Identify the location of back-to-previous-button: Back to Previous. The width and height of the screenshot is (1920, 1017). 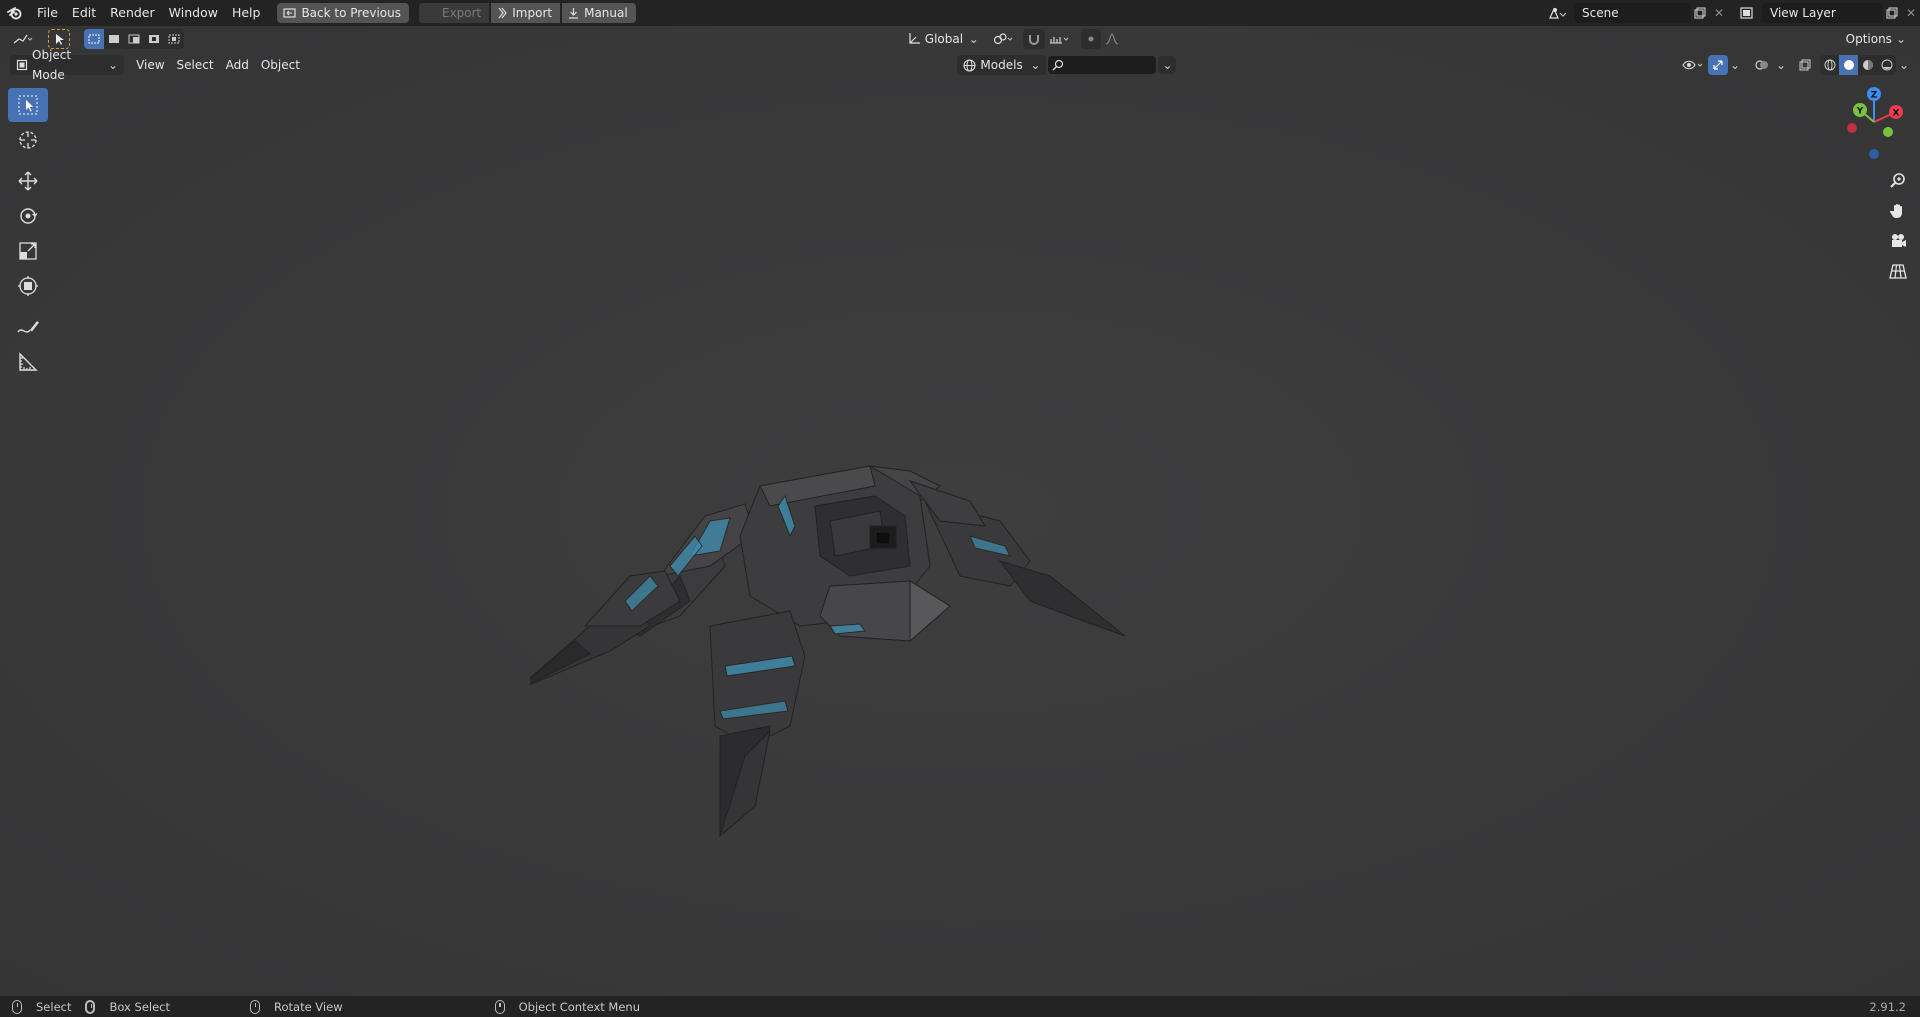
(343, 13).